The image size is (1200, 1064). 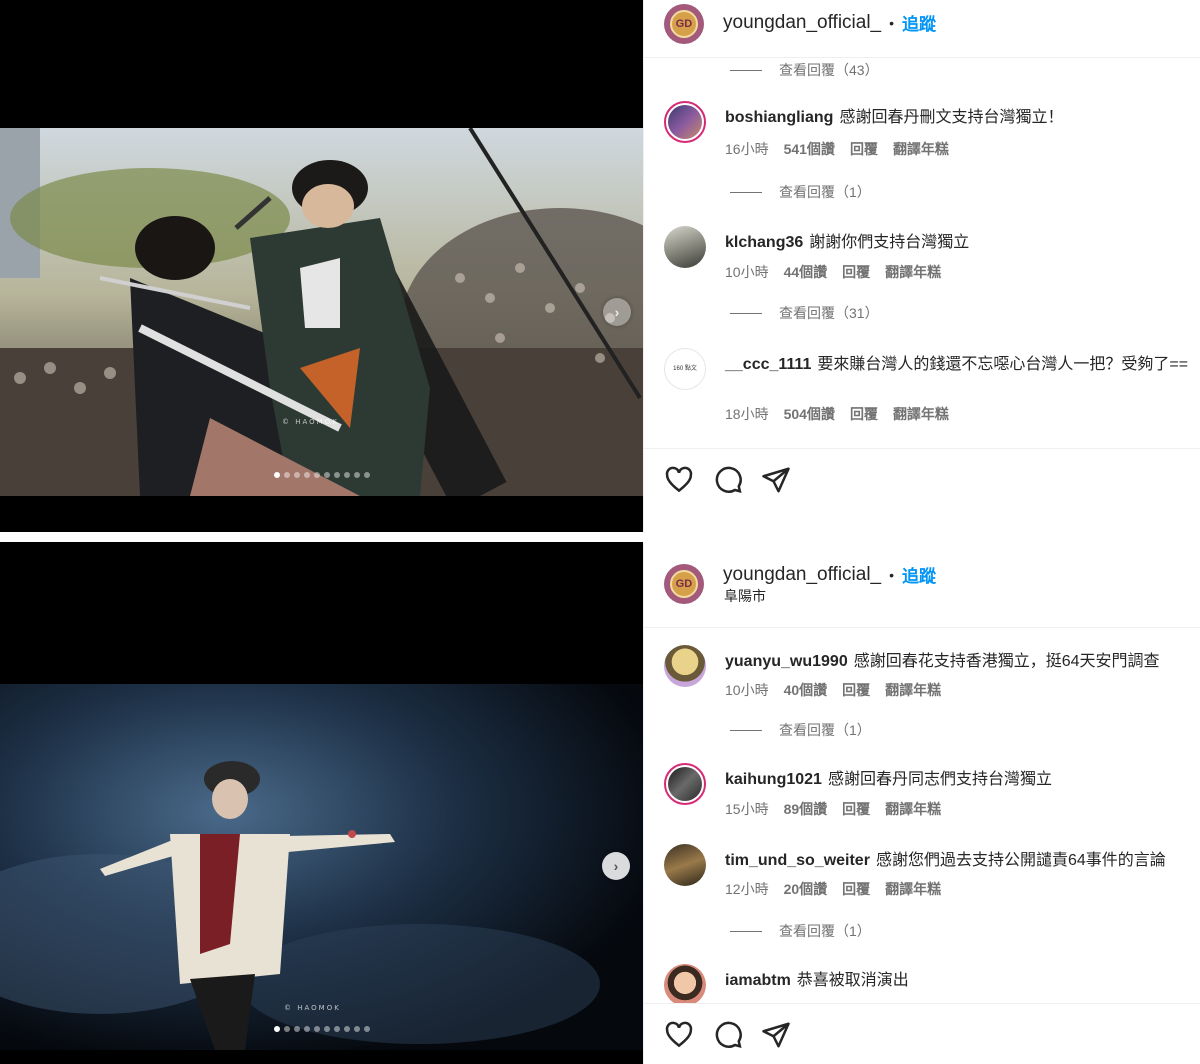 I want to click on comment-text: kaihung1021 感謝回春丹同志們支持台灣獨立, so click(x=957, y=780).